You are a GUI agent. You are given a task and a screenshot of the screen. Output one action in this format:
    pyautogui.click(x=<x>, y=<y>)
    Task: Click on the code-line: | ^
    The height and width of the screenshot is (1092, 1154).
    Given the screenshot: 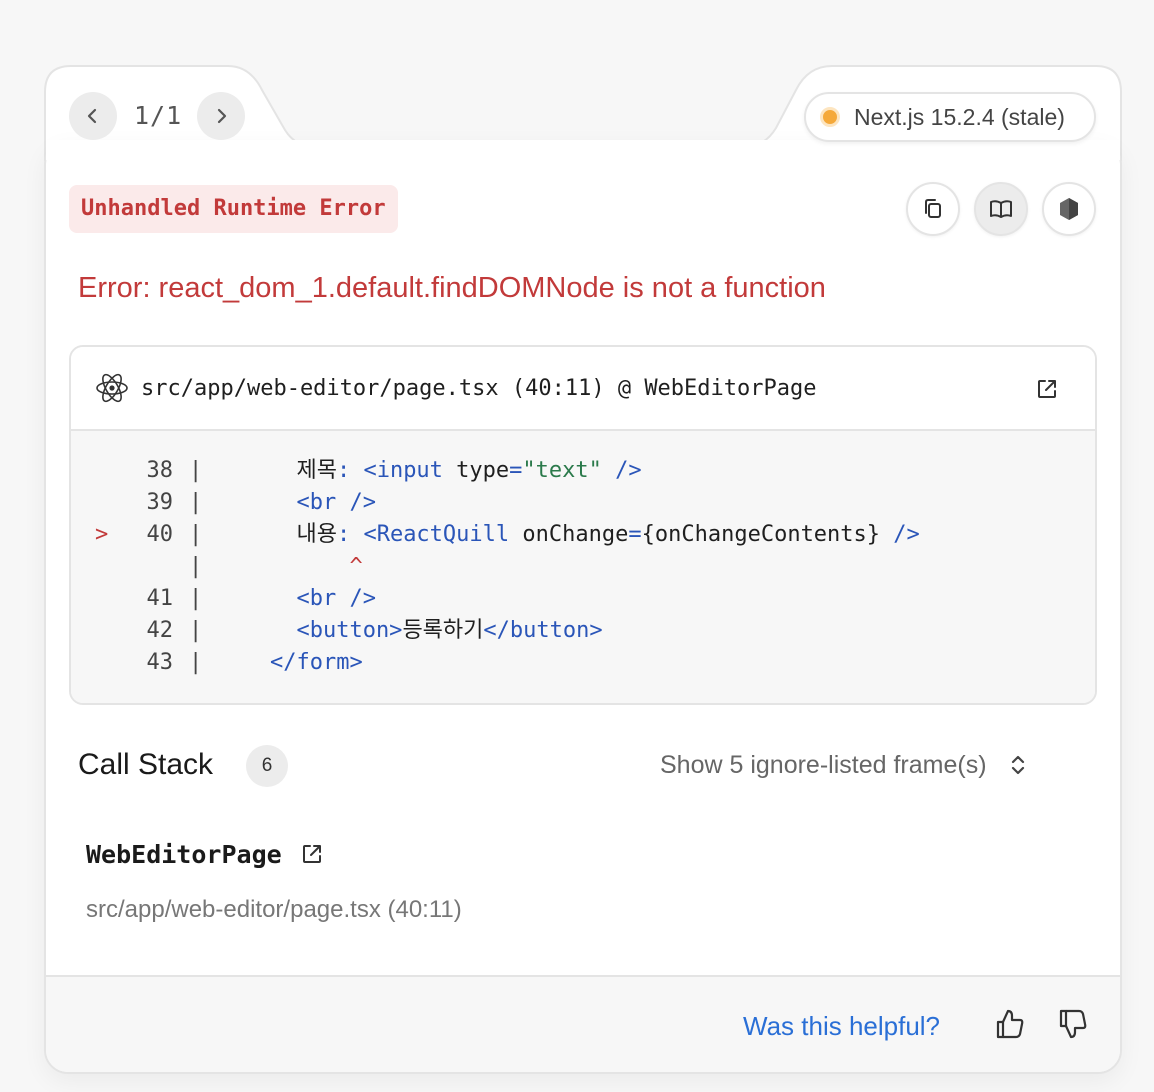 What is the action you would take?
    pyautogui.click(x=583, y=567)
    